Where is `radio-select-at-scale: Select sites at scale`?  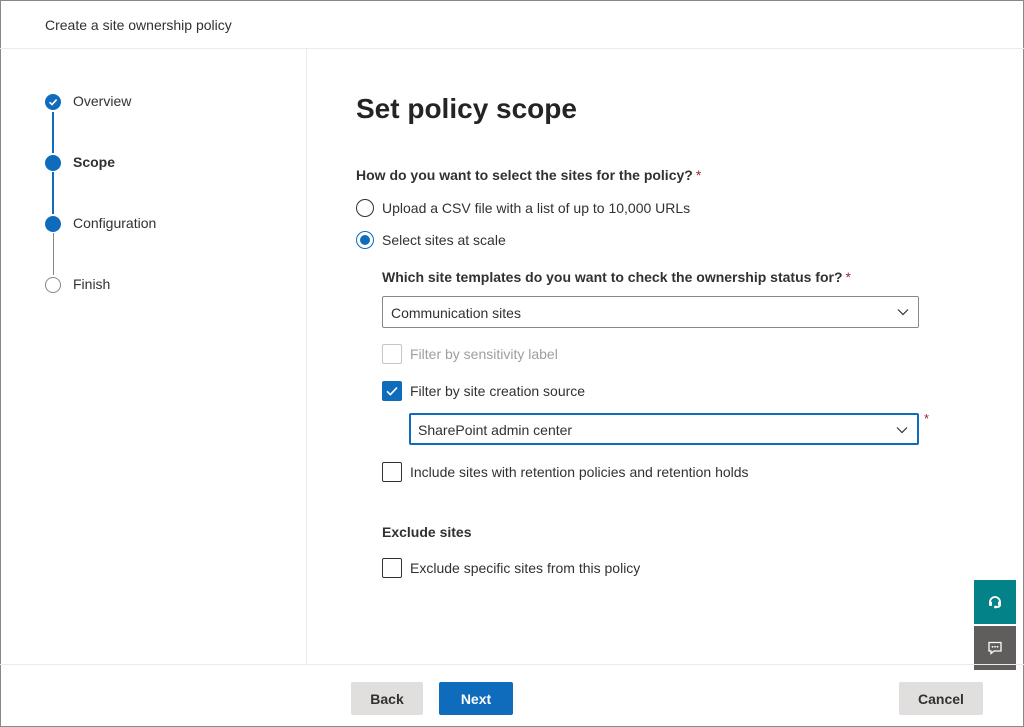
radio-select-at-scale: Select sites at scale is located at coordinates (431, 240).